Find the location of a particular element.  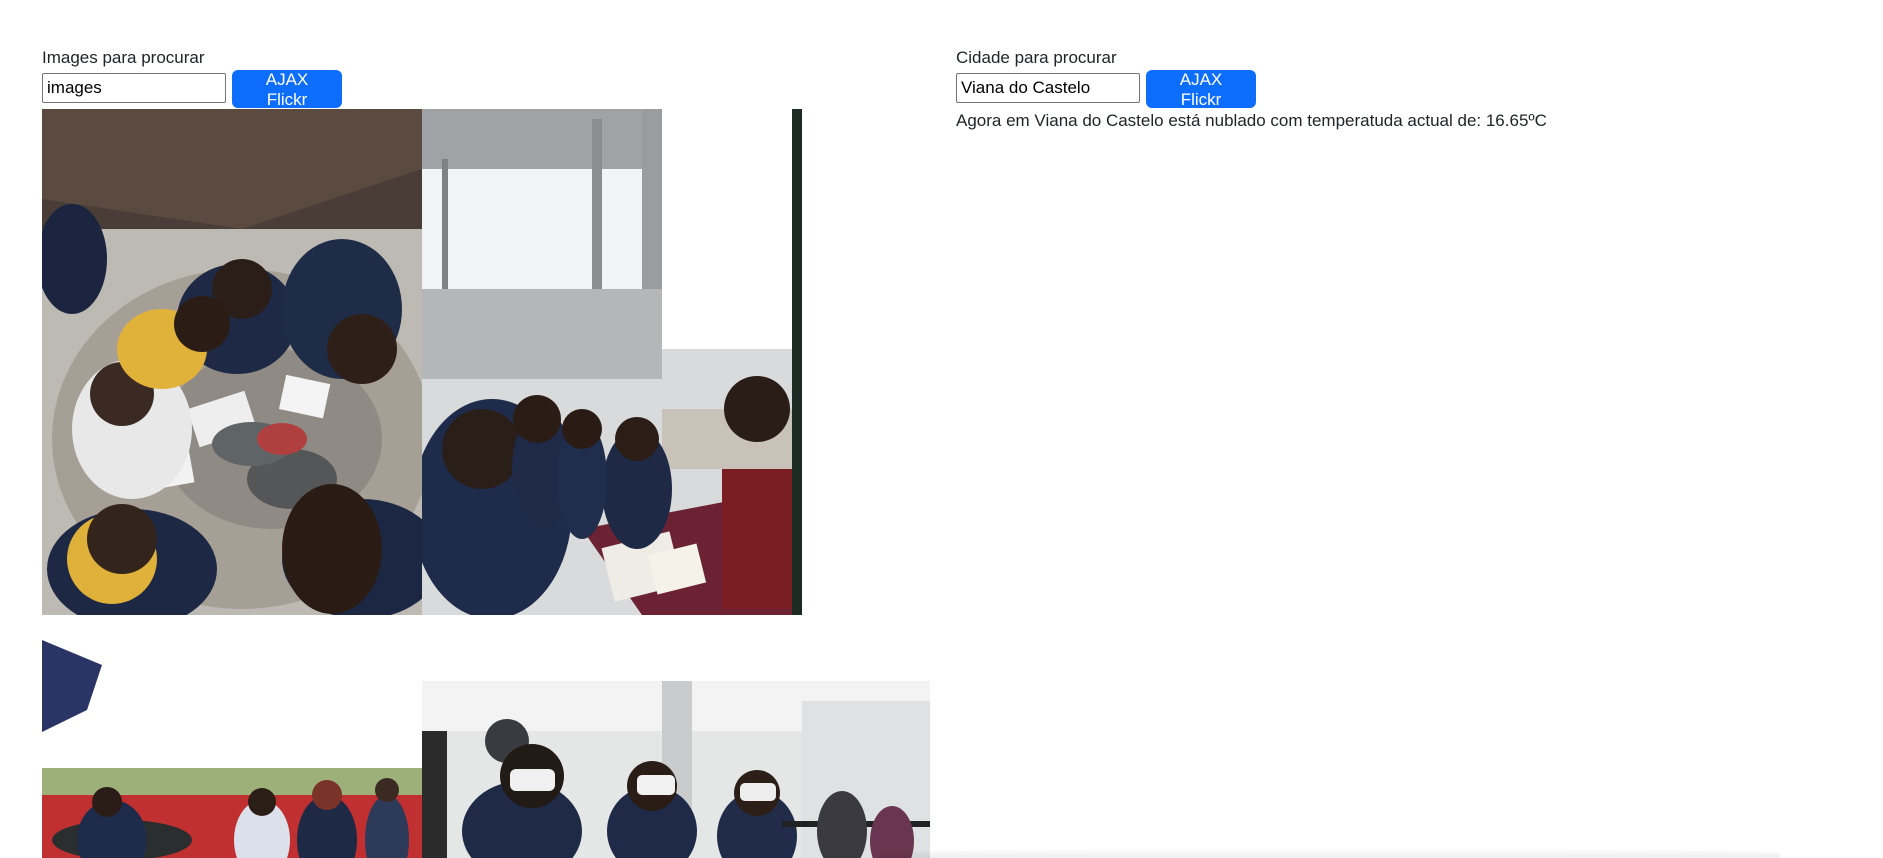

image-search-input is located at coordinates (134, 88).